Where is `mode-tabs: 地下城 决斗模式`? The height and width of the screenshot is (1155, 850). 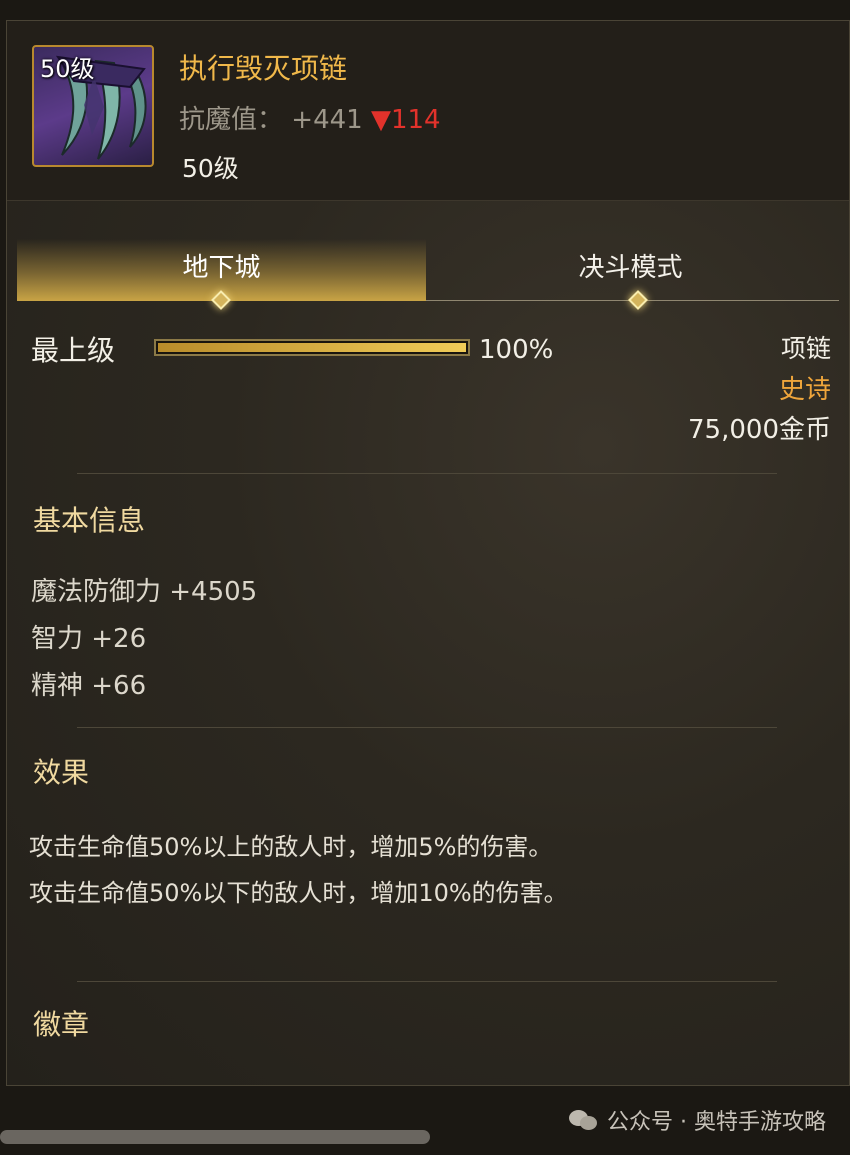
mode-tabs: 地下城 决斗模式 is located at coordinates (428, 274).